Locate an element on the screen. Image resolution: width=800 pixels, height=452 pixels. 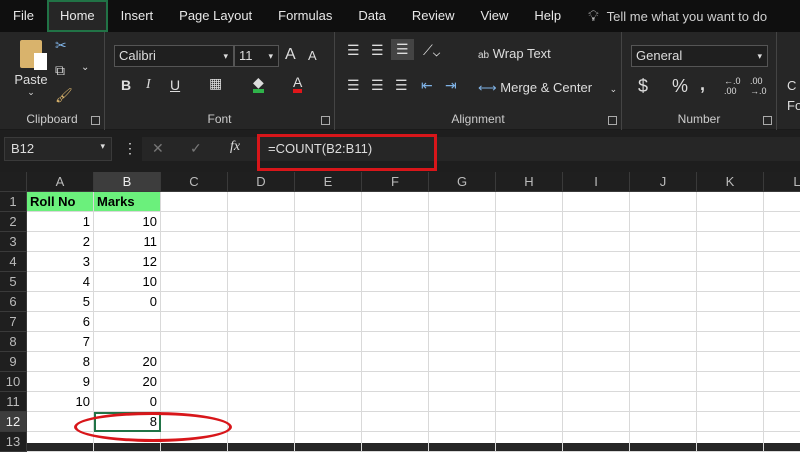
increase-decimal-button: ←.0 .00 is located at coordinates (734, 86).